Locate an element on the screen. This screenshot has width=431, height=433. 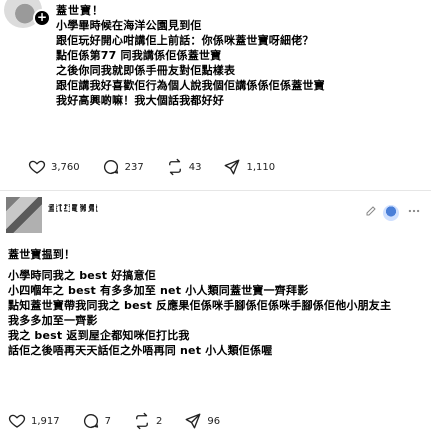
post-2-line: 小學時同我之 best 好搞意佢 is located at coordinates (82, 275).